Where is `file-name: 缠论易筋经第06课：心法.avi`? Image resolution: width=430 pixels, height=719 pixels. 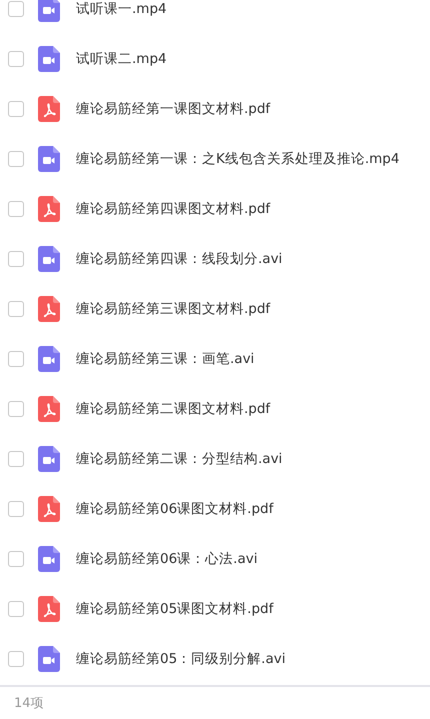
file-name: 缠论易筋经第06课：心法.avi is located at coordinates (167, 559).